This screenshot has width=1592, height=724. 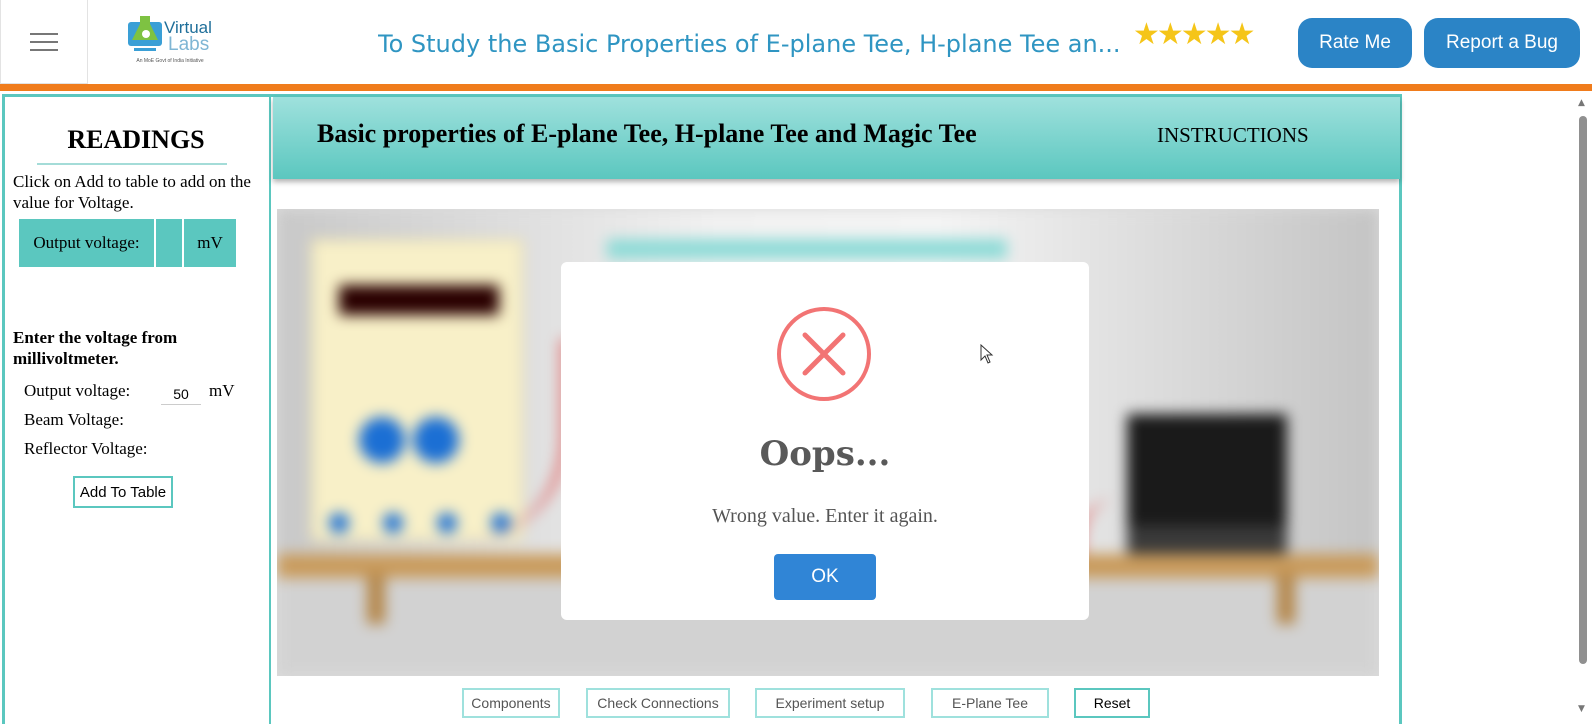 I want to click on scroll-up-icon: ▲, so click(x=1581, y=103).